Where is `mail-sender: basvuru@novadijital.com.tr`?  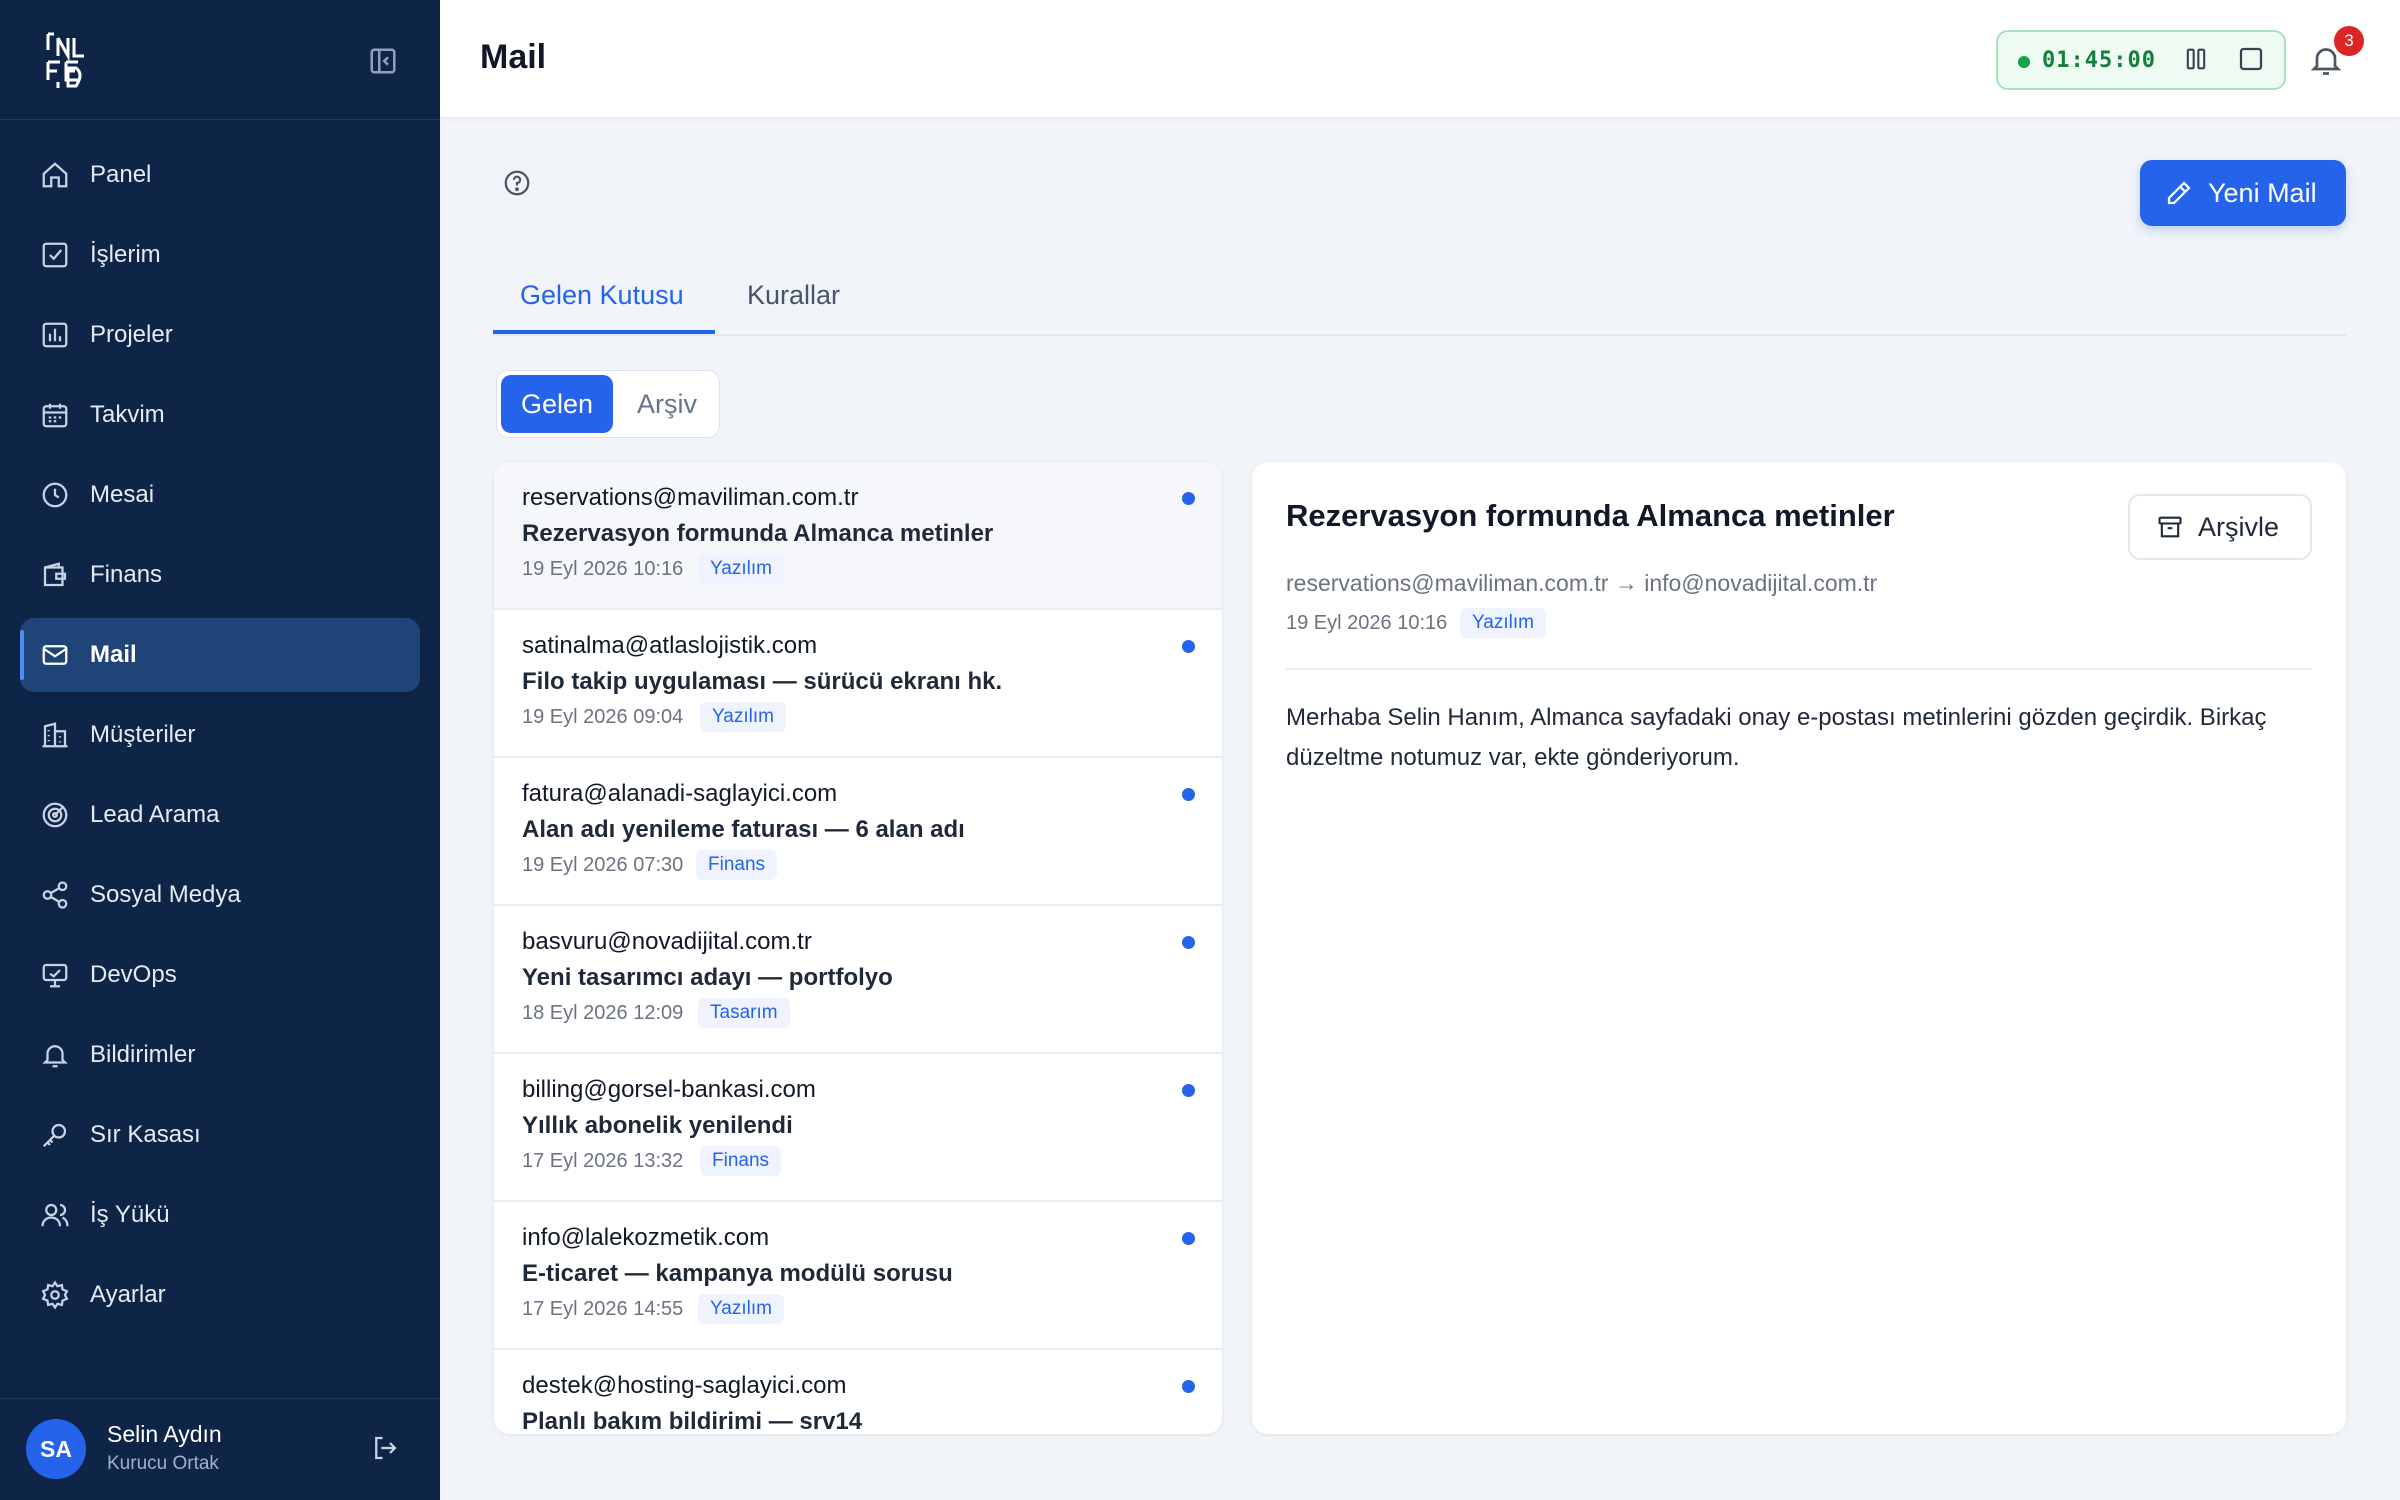 mail-sender: basvuru@novadijital.com.tr is located at coordinates (667, 941).